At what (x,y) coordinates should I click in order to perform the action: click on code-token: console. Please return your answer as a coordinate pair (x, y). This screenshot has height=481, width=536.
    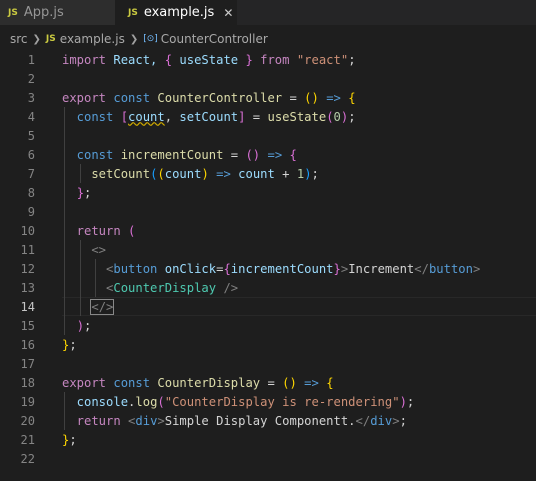
    Looking at the image, I should click on (95, 401).